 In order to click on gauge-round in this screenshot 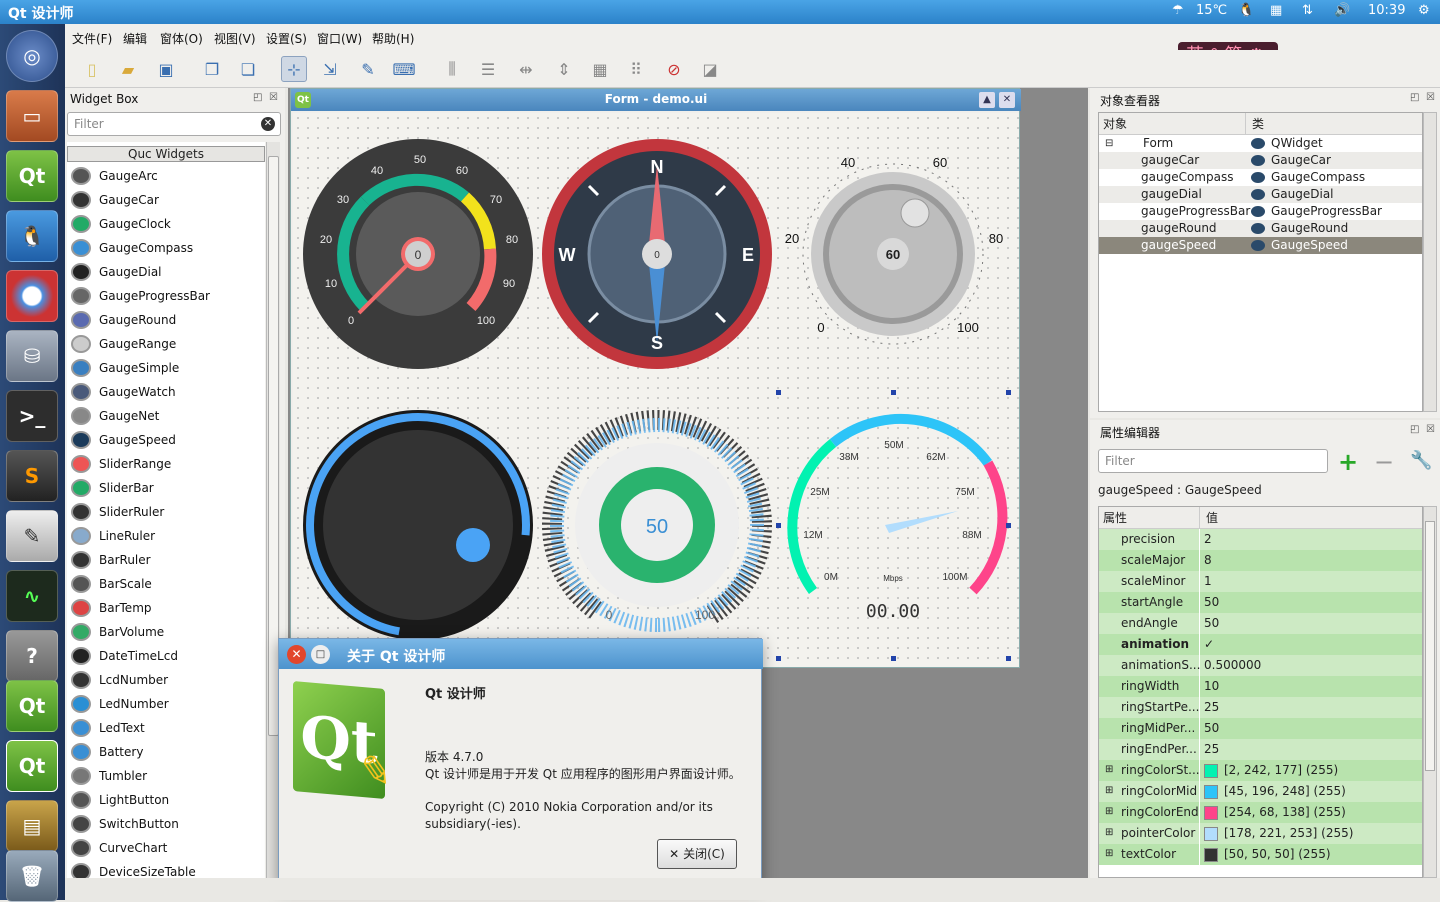, I will do `click(418, 525)`.